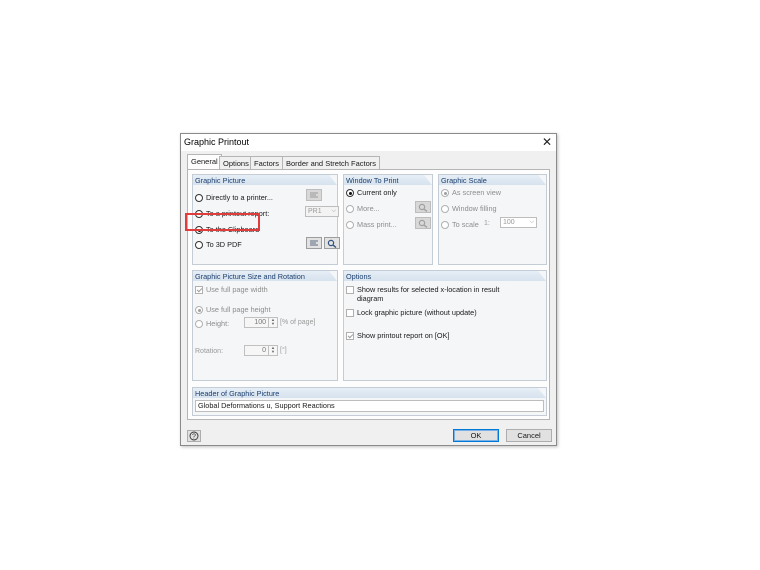 This screenshot has height=570, width=760. I want to click on checkbox-label: Show printout report on [OK], so click(403, 335).